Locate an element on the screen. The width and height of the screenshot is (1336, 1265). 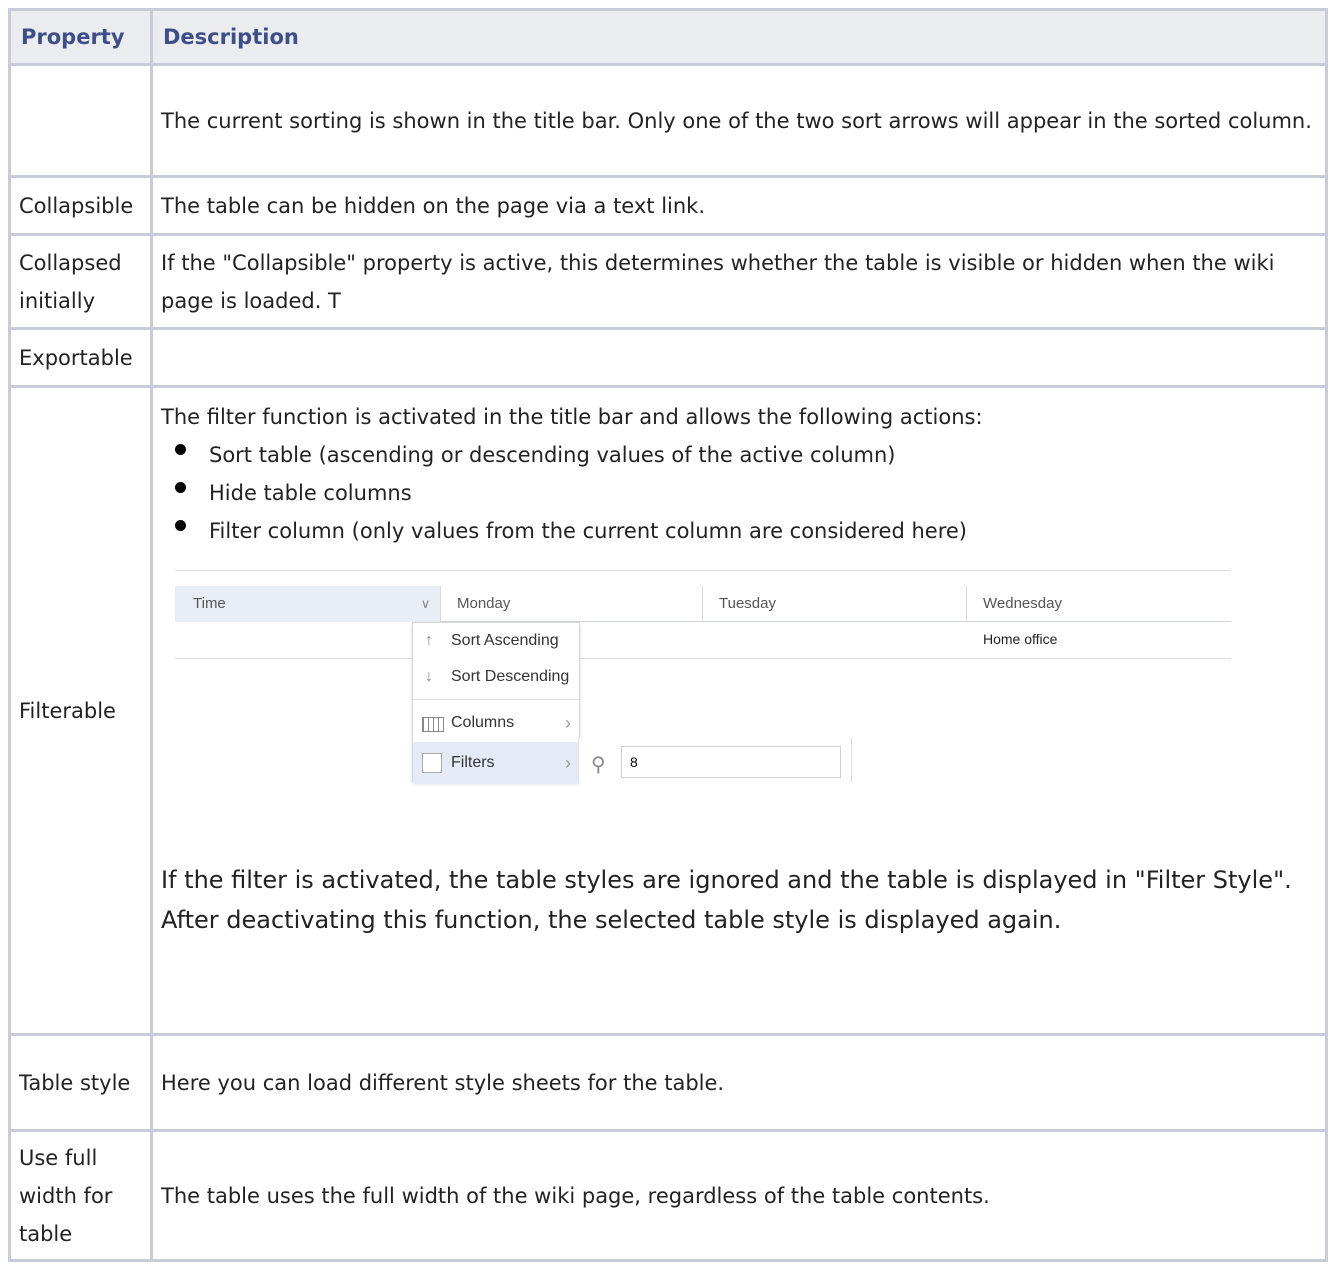
screenshot-column-tuesday: Tuesday is located at coordinates (834, 604).